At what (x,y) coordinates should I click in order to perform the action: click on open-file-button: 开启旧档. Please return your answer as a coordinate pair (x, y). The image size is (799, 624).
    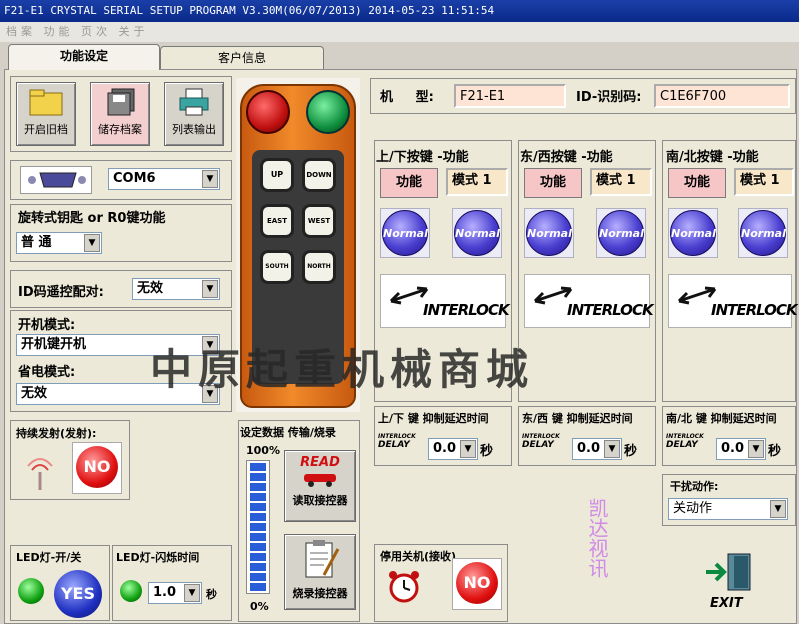
    Looking at the image, I should click on (46, 114).